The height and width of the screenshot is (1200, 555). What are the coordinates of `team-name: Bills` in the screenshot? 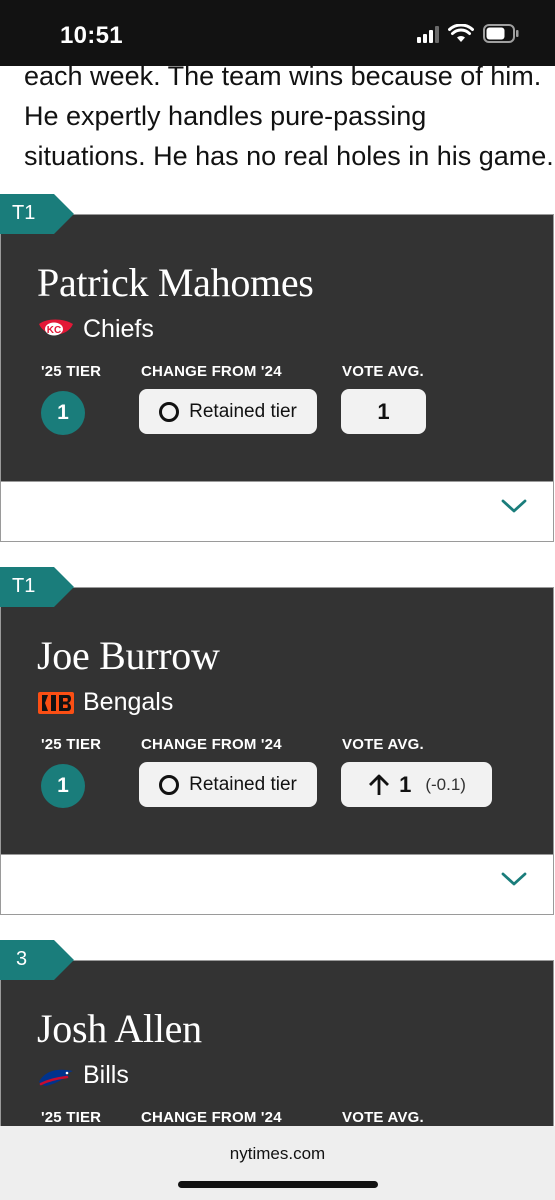 It's located at (106, 1075).